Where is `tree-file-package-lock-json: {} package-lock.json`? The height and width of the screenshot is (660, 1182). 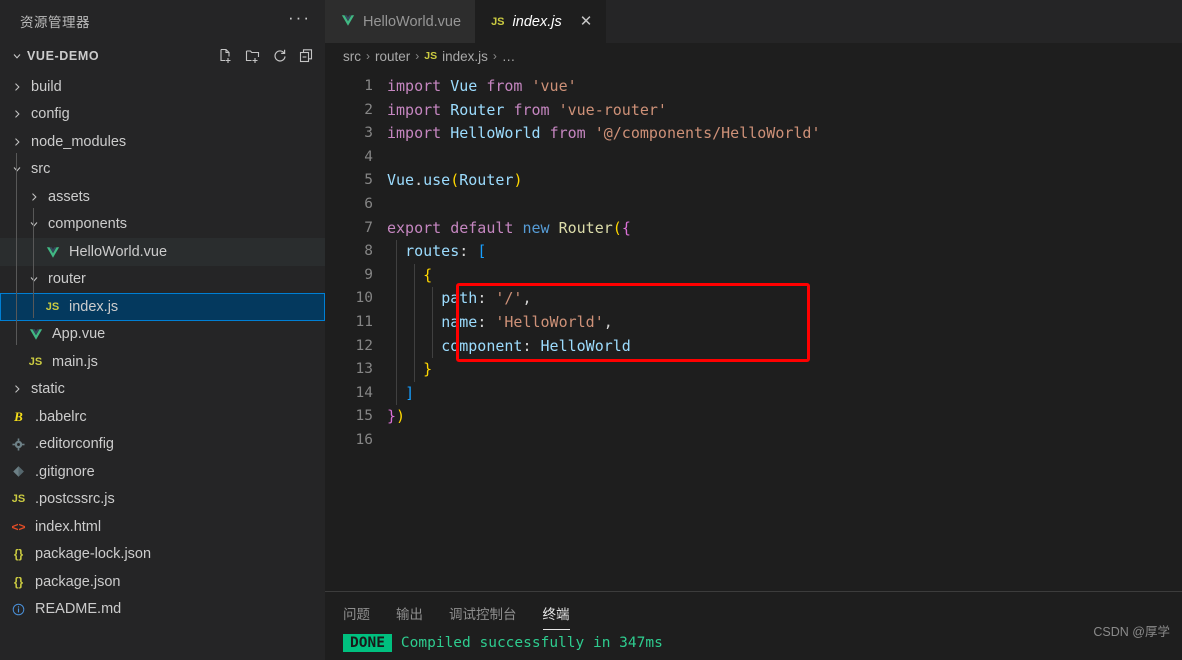
tree-file-package-lock-json: {} package-lock.json is located at coordinates (162, 555).